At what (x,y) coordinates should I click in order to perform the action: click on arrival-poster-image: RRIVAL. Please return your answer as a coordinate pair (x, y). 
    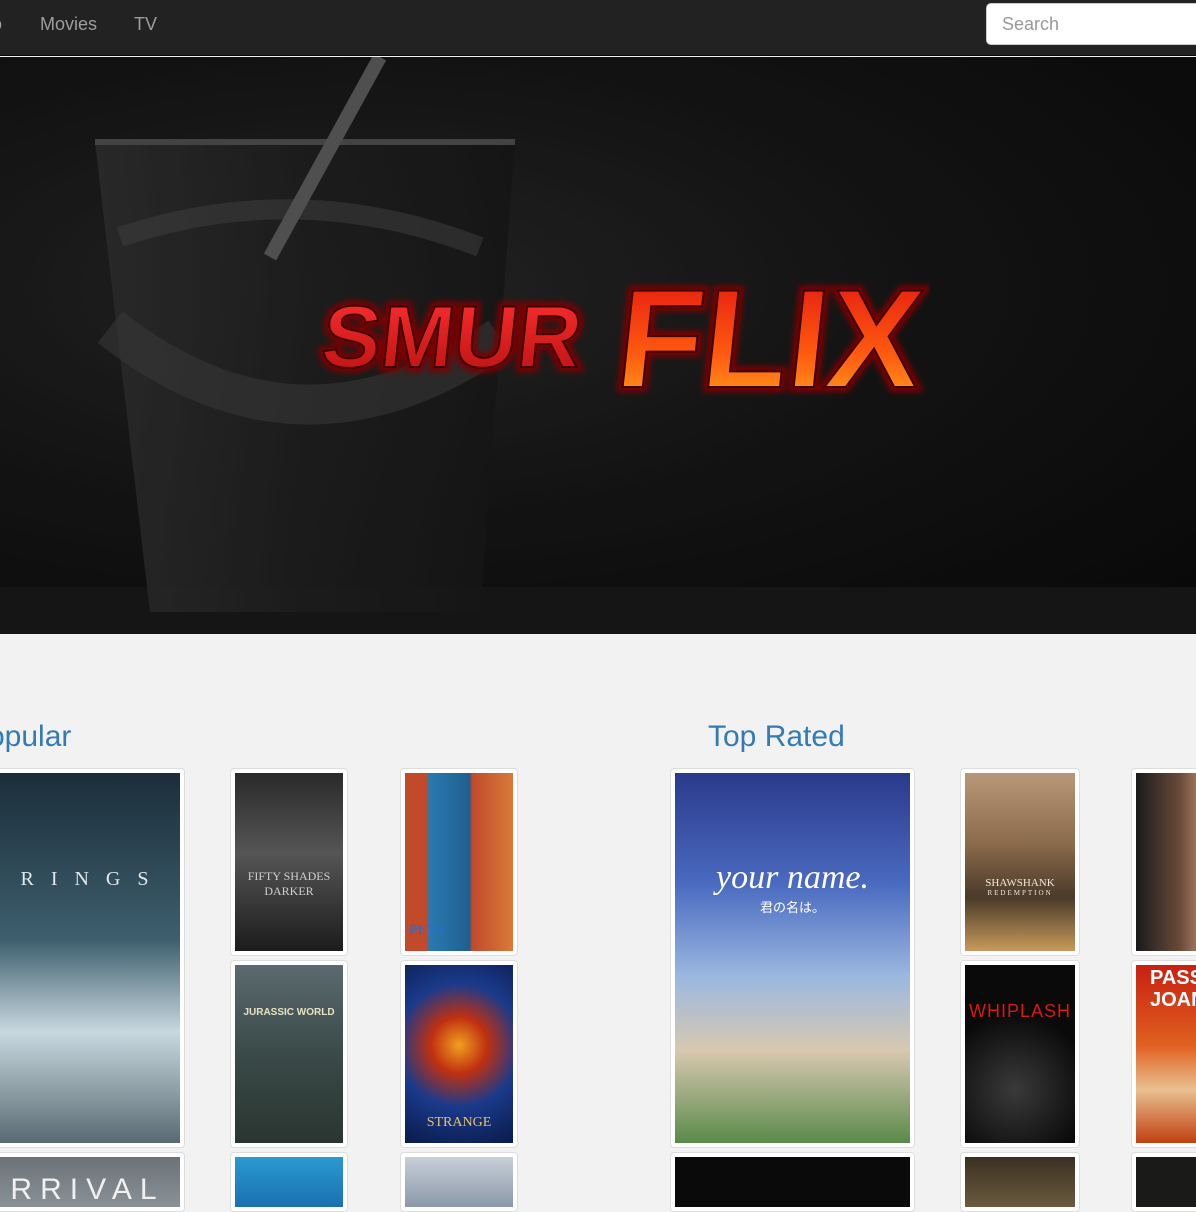
    Looking at the image, I should click on (90, 1182).